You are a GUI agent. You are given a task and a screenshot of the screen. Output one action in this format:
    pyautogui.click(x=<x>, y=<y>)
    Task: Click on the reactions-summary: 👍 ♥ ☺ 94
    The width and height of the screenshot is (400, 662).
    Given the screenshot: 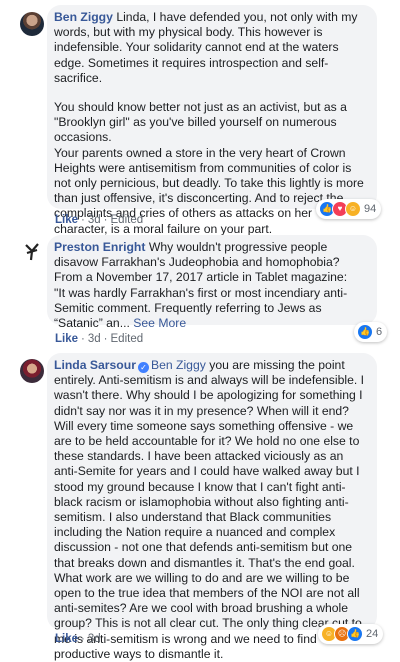 What is the action you would take?
    pyautogui.click(x=349, y=209)
    